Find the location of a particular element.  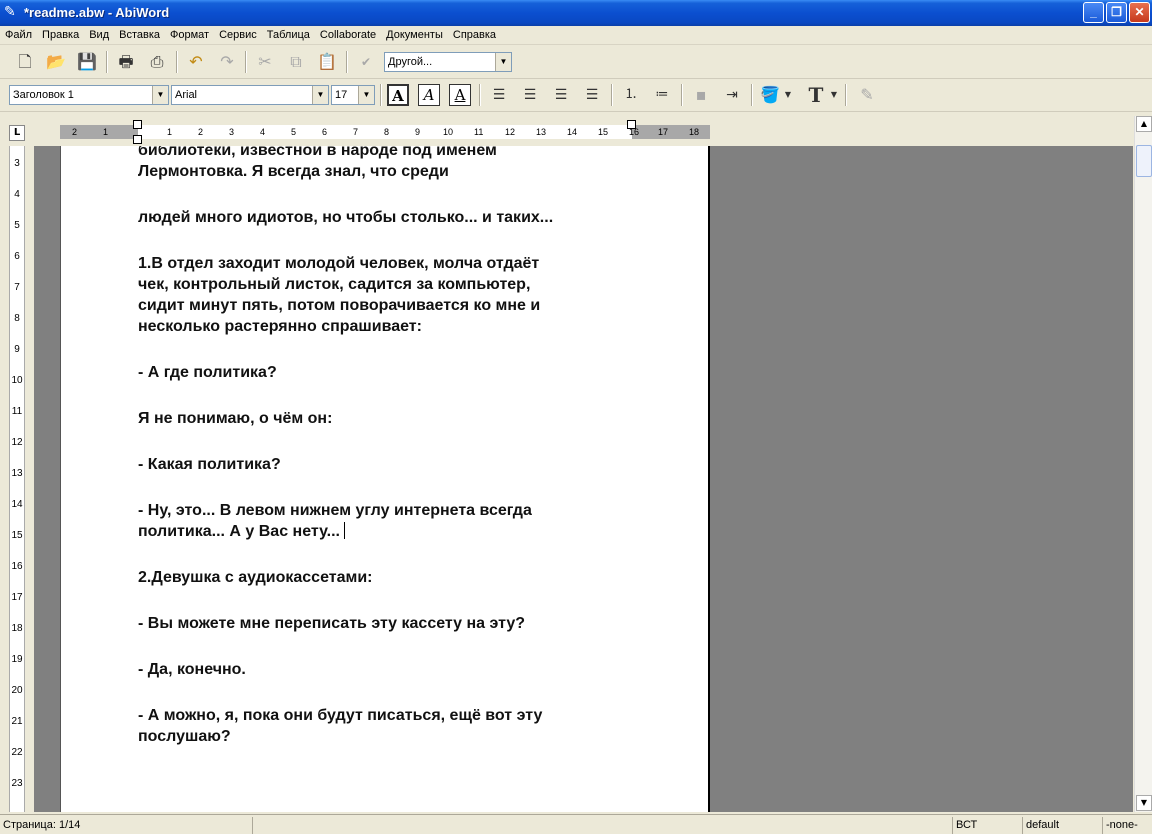

status-language: default is located at coordinates (1062, 825).